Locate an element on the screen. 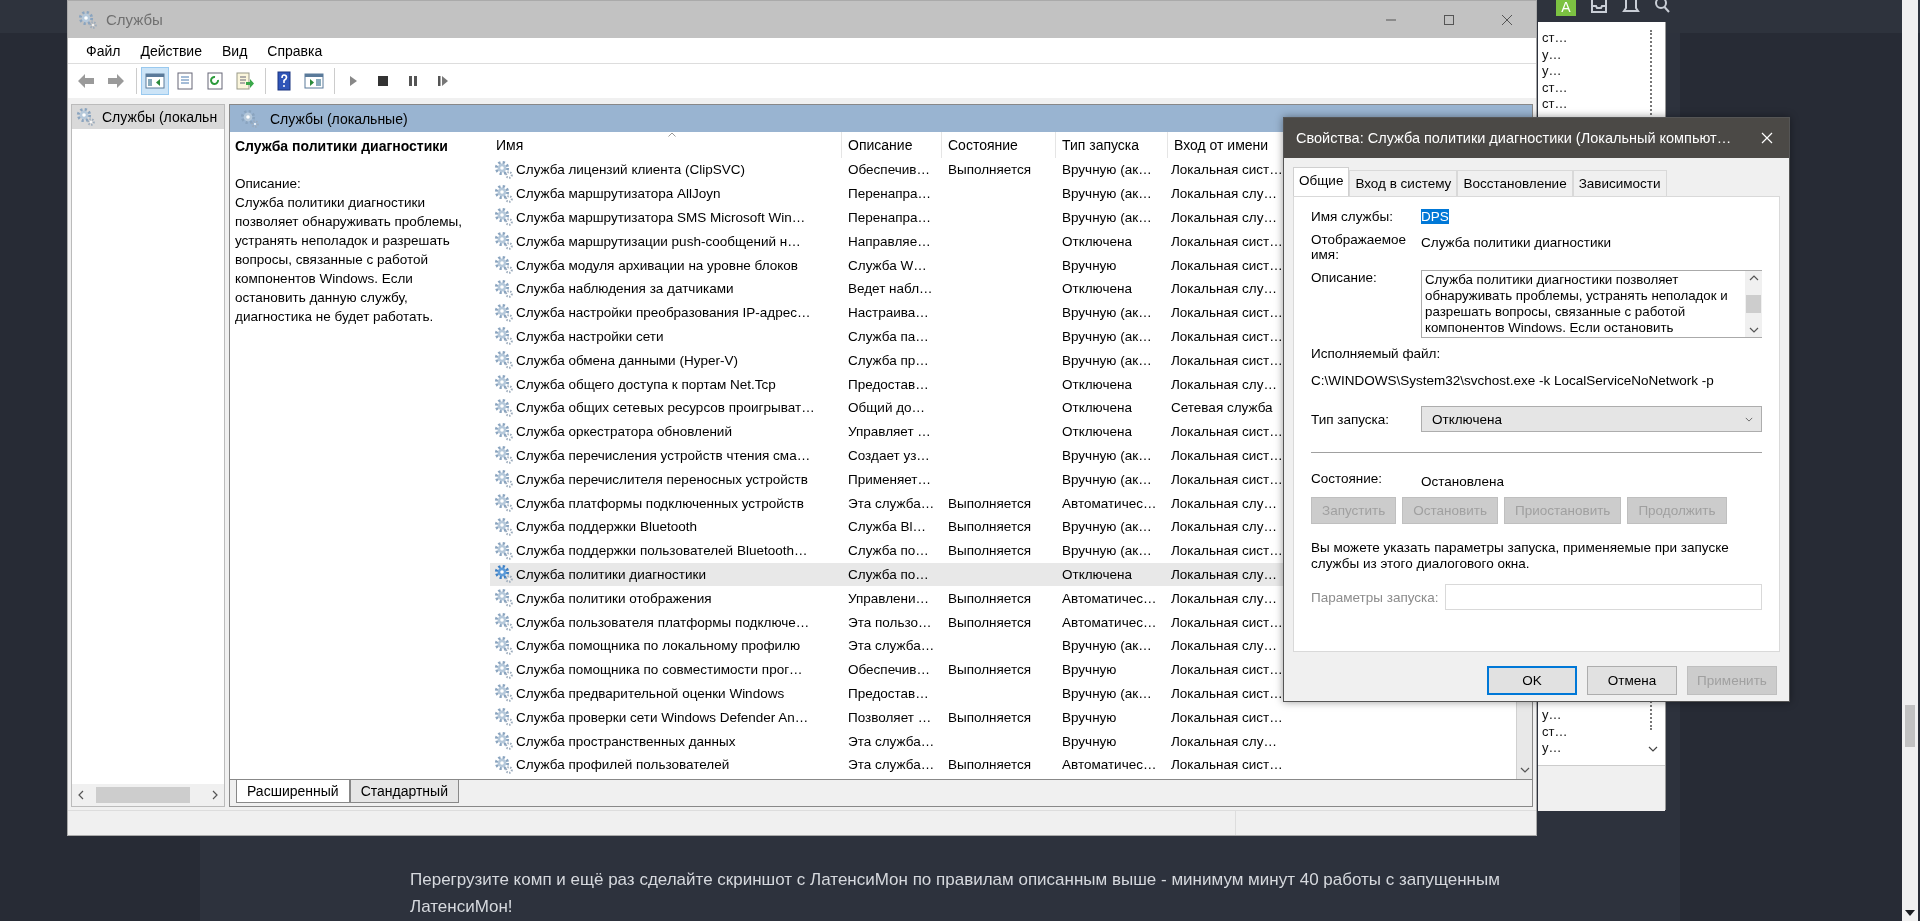  menu-item: Вид is located at coordinates (234, 50).